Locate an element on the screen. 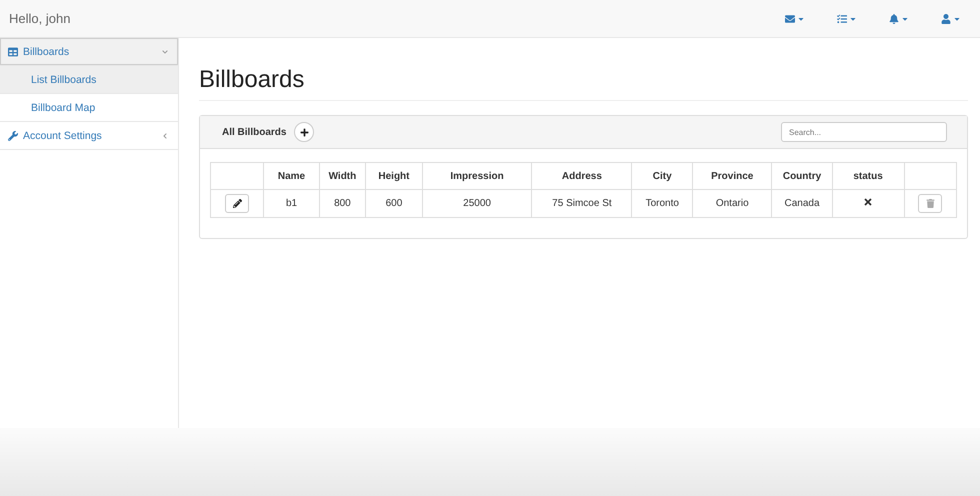 This screenshot has width=980, height=496. bell-icon is located at coordinates (894, 19).